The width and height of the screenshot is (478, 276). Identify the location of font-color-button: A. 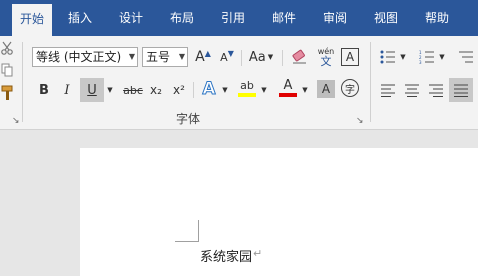
(288, 88).